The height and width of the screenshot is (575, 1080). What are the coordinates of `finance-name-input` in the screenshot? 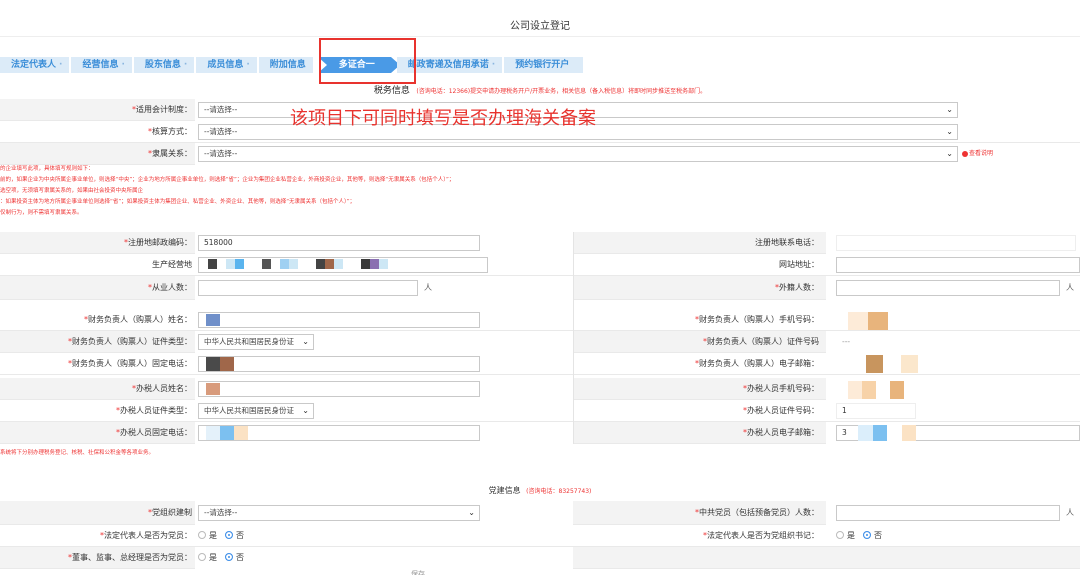 It's located at (339, 320).